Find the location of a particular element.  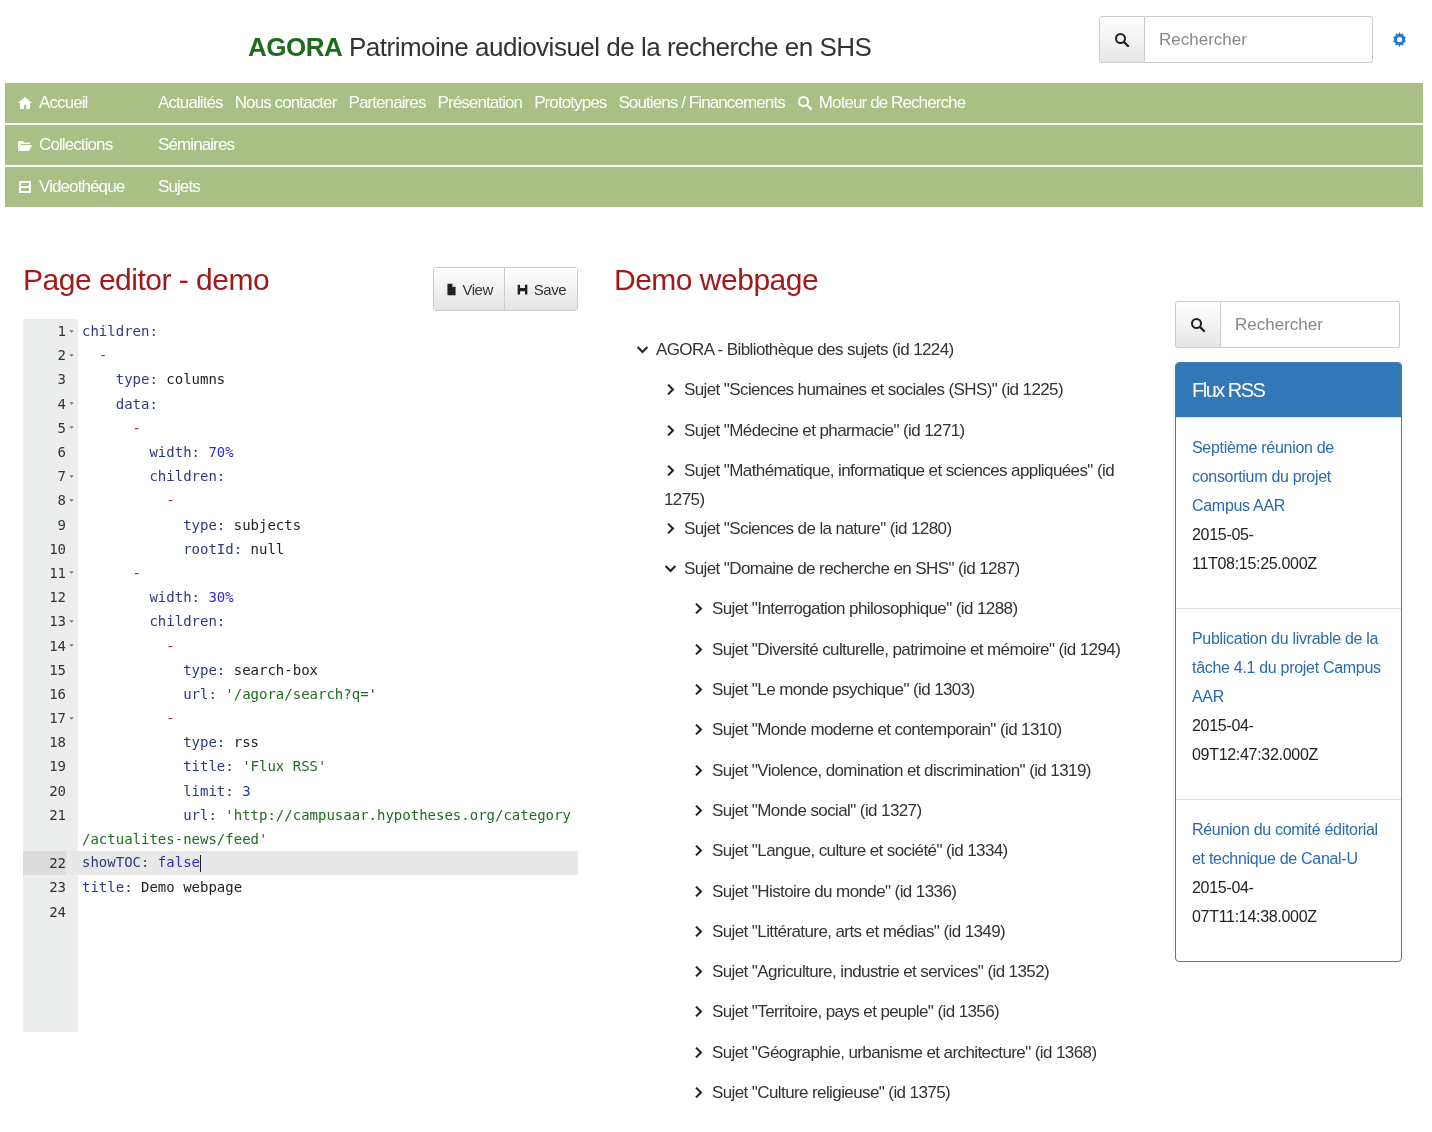

line-number: 20 is located at coordinates (57, 791).